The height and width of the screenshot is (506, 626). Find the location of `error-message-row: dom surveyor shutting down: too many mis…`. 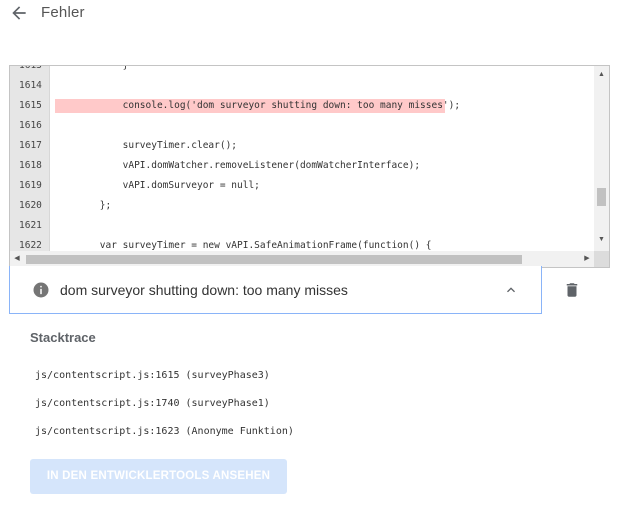

error-message-row: dom surveyor shutting down: too many mis… is located at coordinates (275, 290).